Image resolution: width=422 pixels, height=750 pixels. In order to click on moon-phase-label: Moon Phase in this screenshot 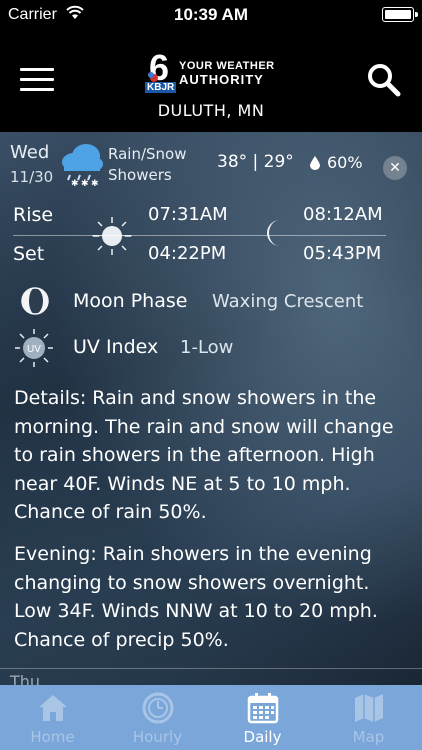, I will do `click(130, 301)`.